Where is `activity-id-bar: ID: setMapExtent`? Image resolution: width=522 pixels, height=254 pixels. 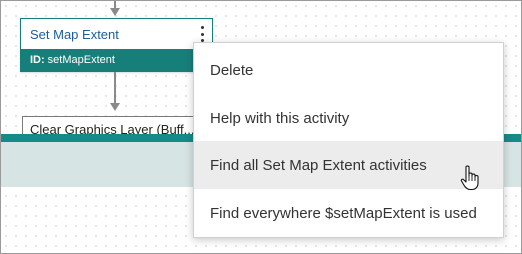
activity-id-bar: ID: setMapExtent is located at coordinates (116, 60).